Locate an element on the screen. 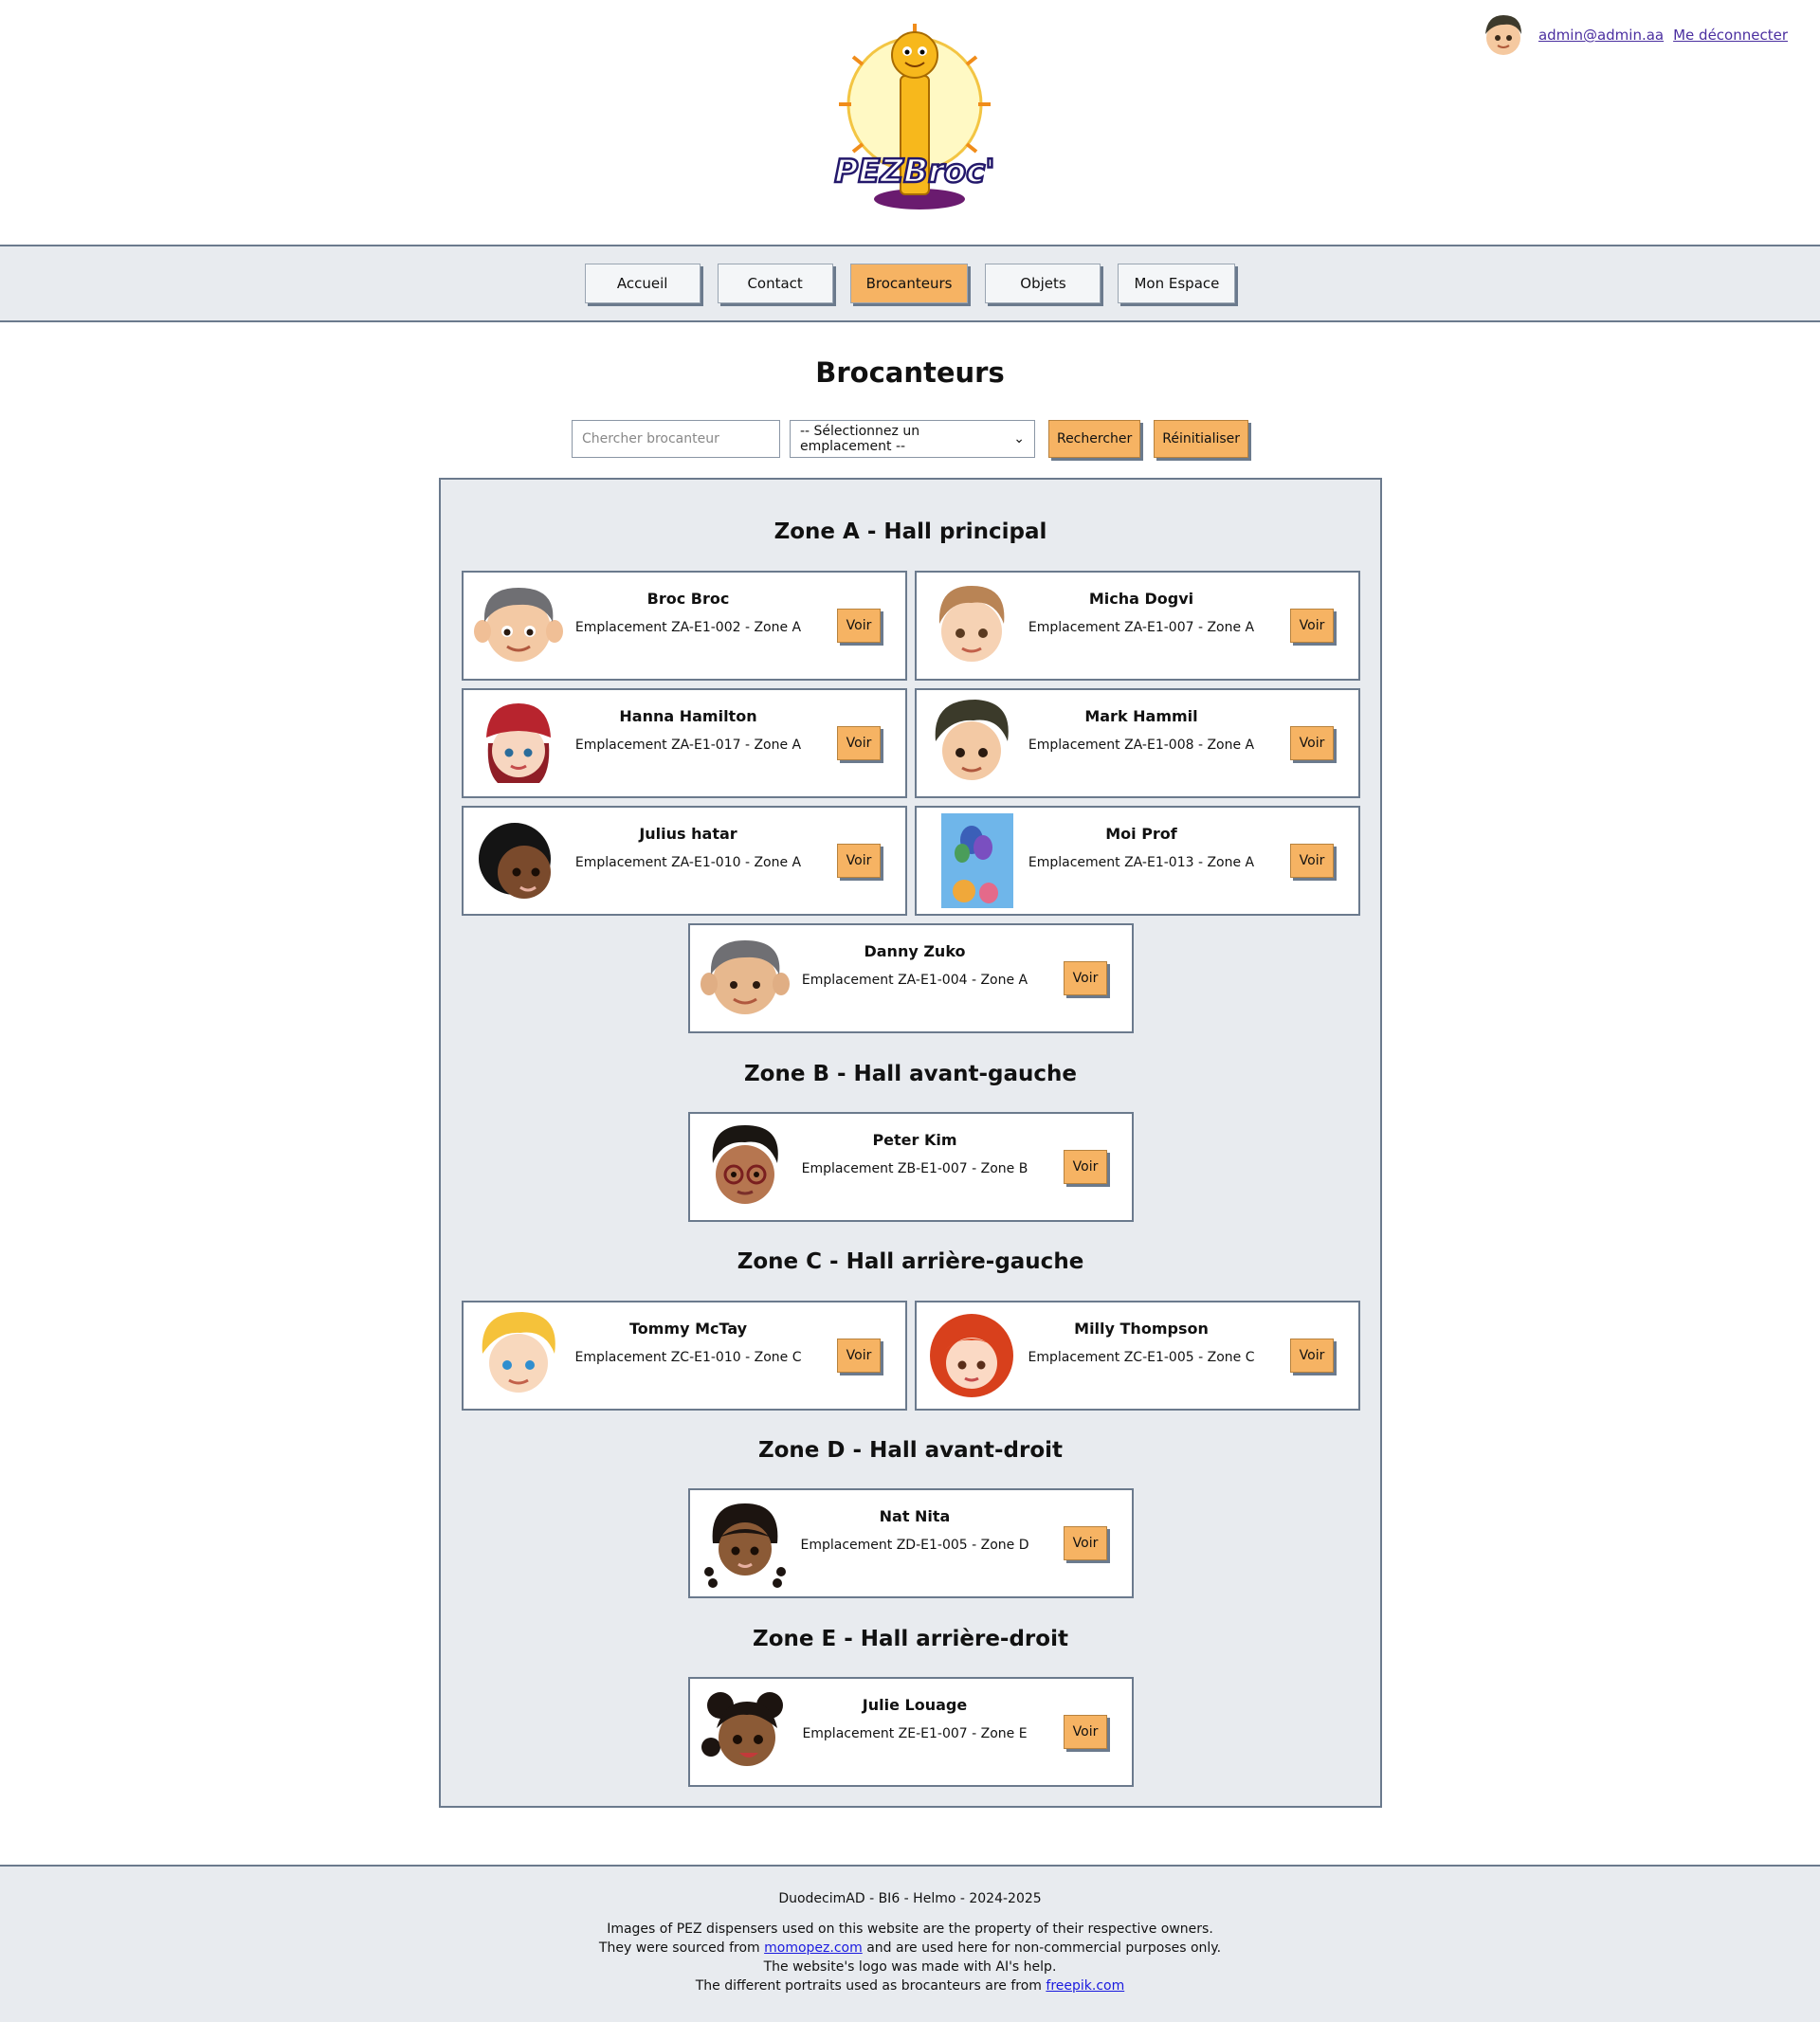 This screenshot has width=1820, height=2022. vendor-location: Emplacement ZA-E1-007 - Zone A is located at coordinates (1141, 627).